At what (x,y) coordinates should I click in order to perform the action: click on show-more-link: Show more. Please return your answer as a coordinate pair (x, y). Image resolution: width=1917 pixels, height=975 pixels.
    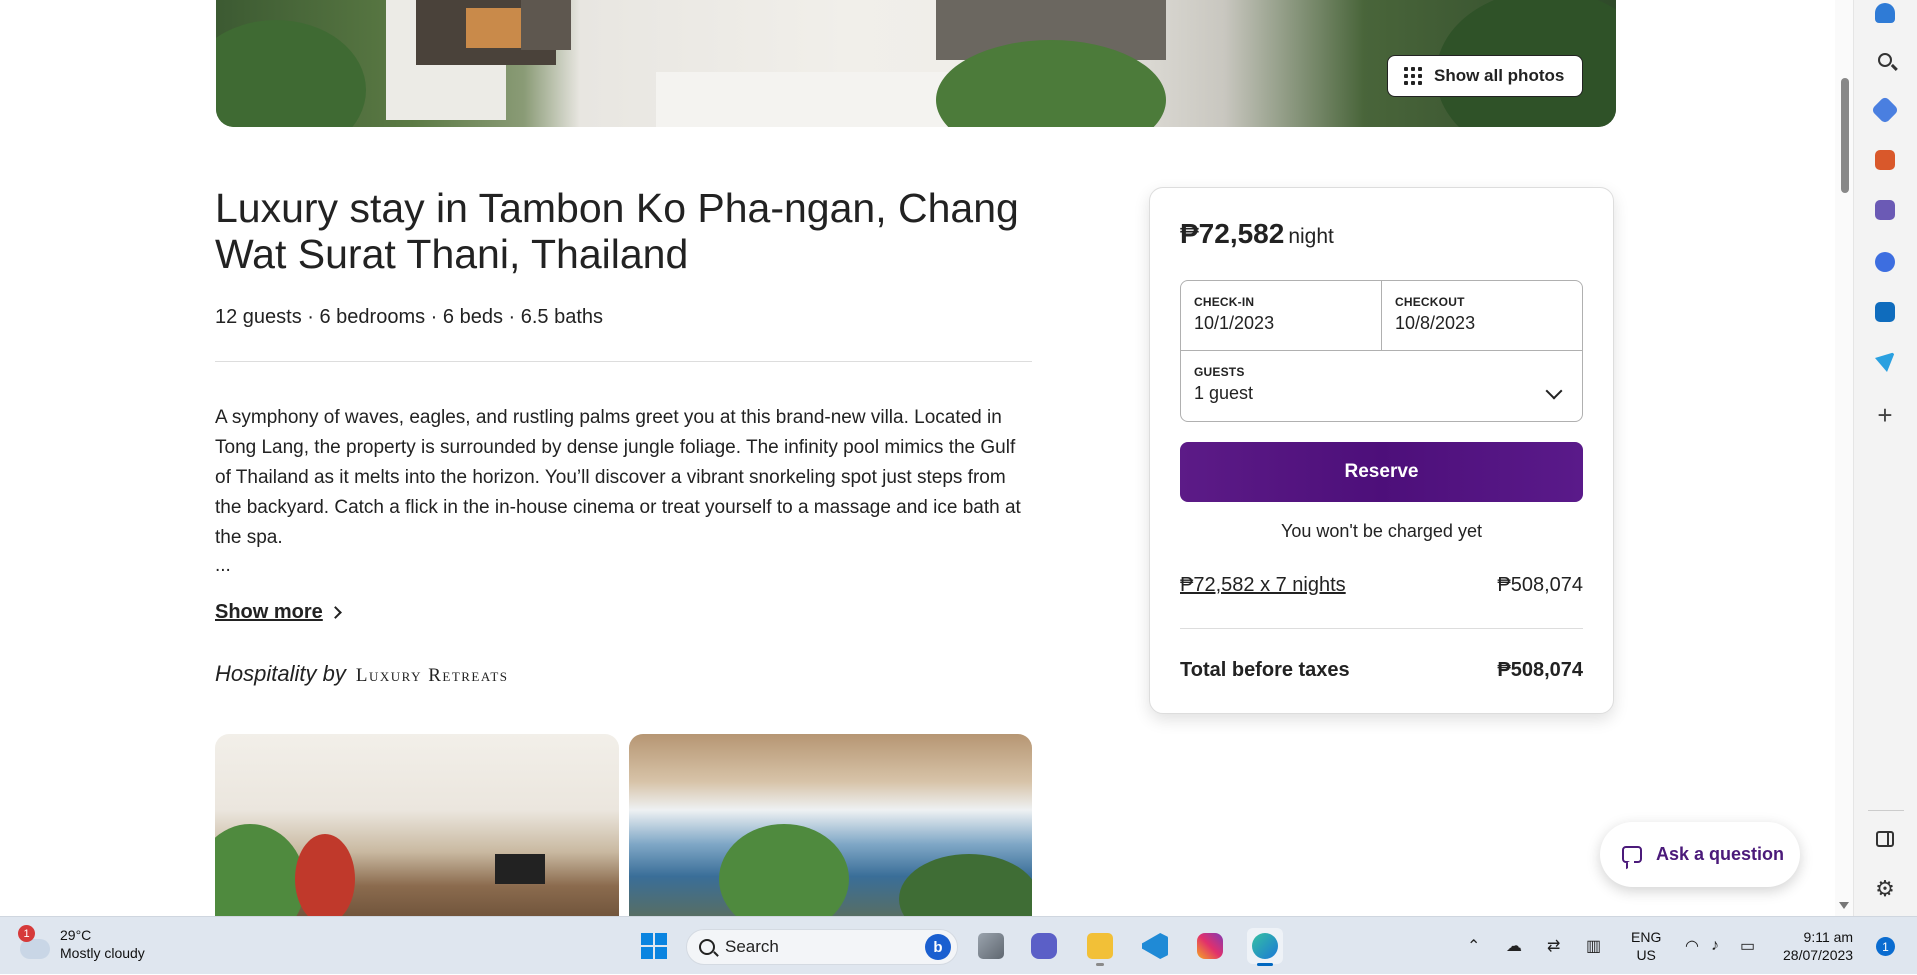
    Looking at the image, I should click on (278, 612).